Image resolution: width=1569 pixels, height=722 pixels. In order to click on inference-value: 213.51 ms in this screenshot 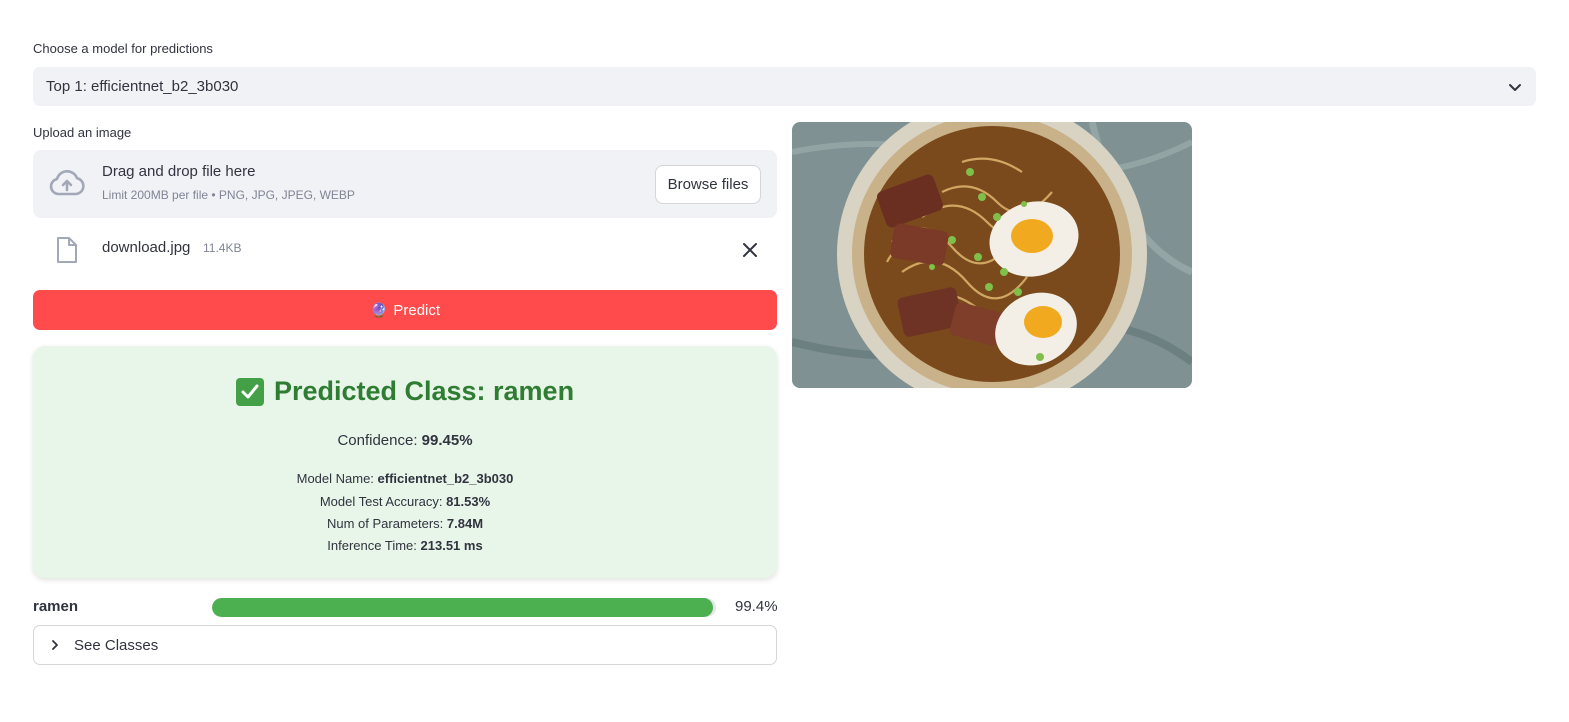, I will do `click(451, 545)`.